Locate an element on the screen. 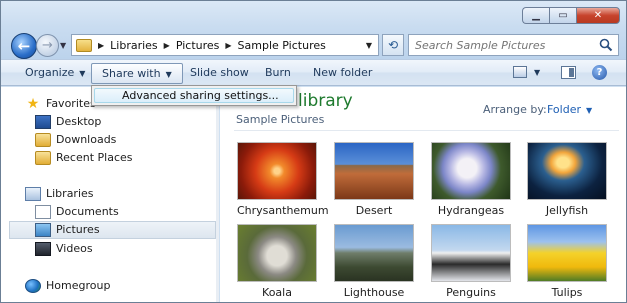  thumbnail-item: Penguins is located at coordinates (471, 261).